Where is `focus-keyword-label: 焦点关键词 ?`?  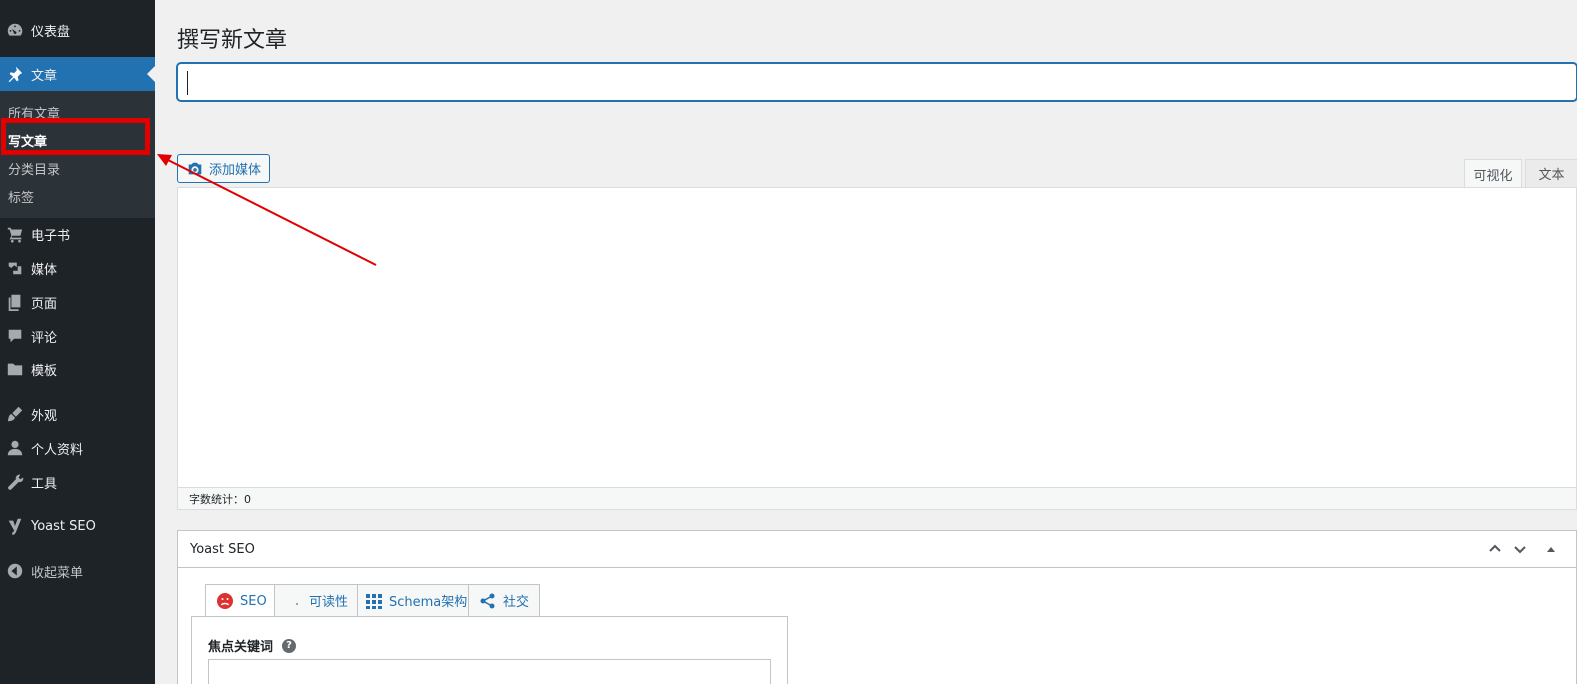
focus-keyword-label: 焦点关键词 ? is located at coordinates (252, 645).